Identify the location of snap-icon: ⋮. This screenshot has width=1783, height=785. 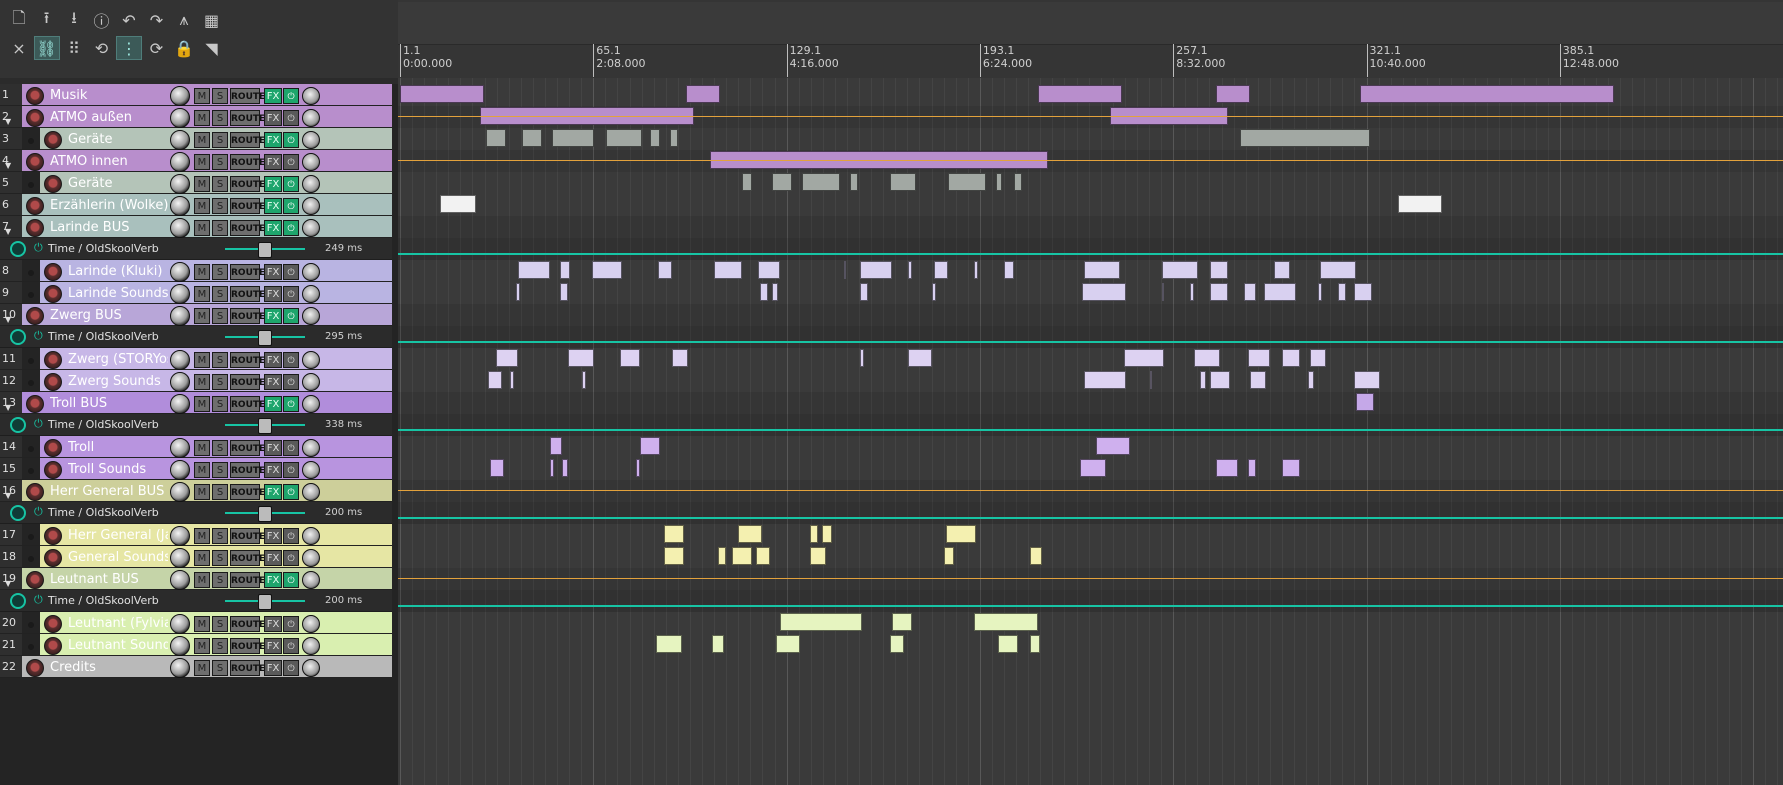
(129, 48).